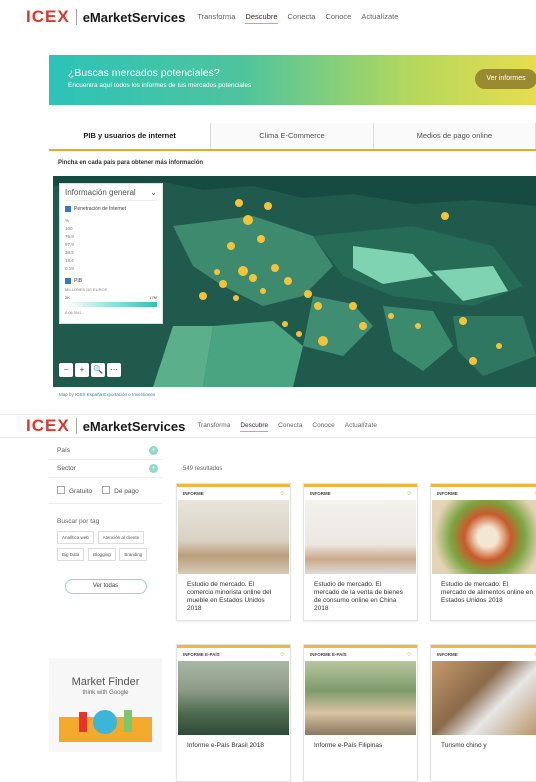  Describe the element at coordinates (98, 370) in the screenshot. I see `search-icon: 🔍` at that location.